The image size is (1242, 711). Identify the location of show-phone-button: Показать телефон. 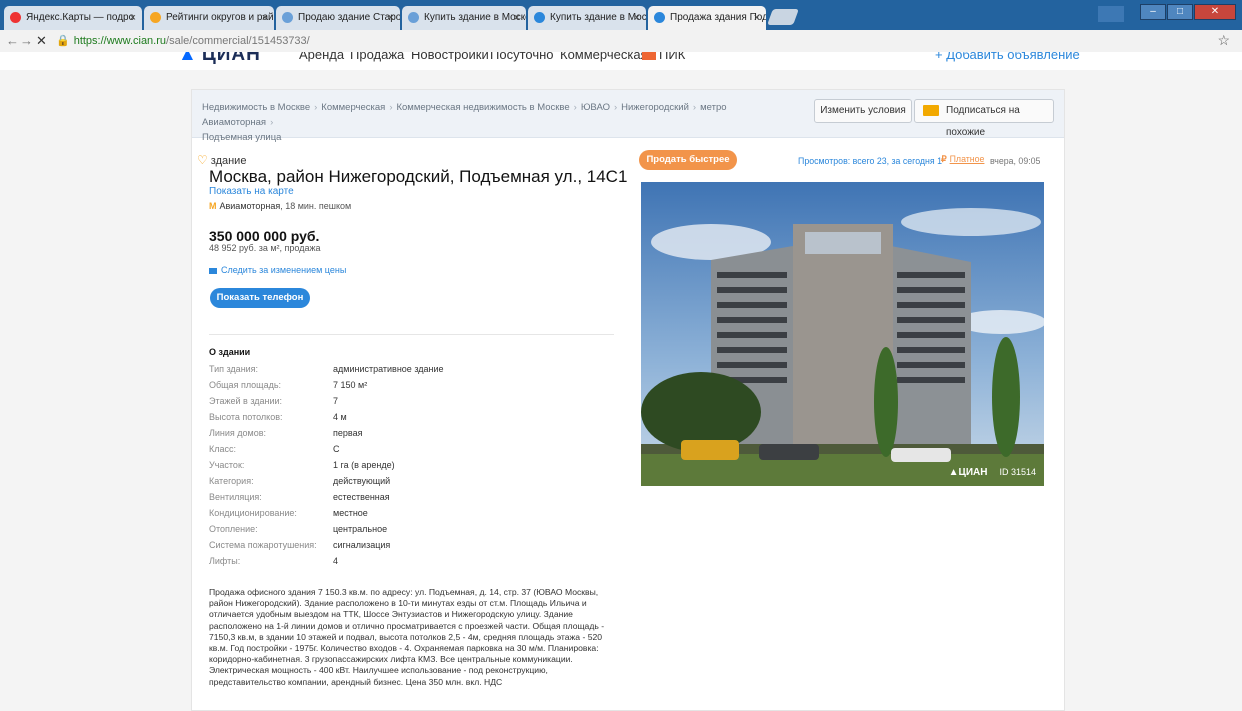
(260, 298).